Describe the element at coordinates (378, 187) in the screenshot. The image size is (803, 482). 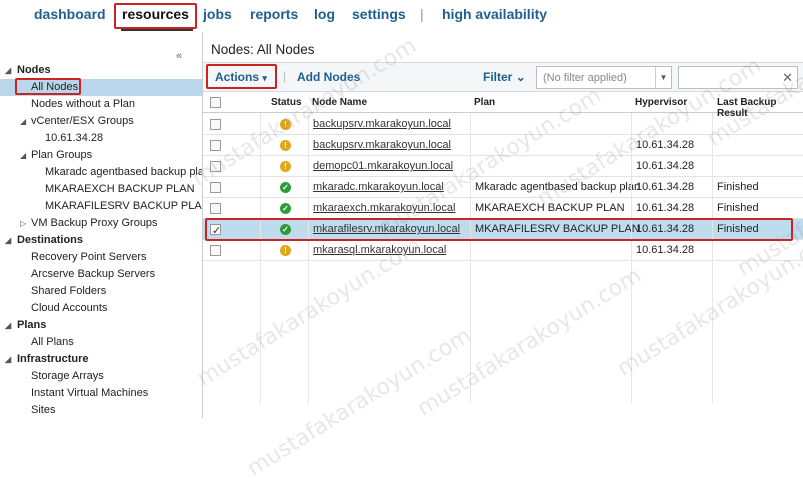
I see `node-name-link: mkaradc.mkarakoyun.local` at that location.